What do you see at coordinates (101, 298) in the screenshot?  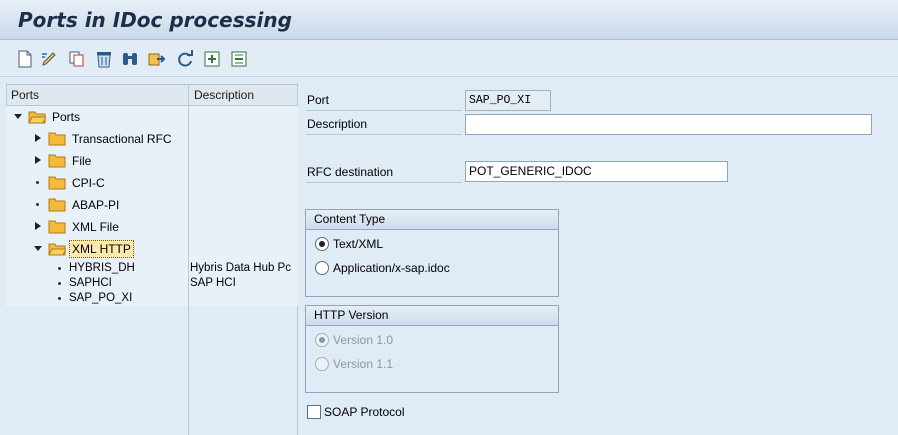 I see `tree-label: SAP_PO_XI` at bounding box center [101, 298].